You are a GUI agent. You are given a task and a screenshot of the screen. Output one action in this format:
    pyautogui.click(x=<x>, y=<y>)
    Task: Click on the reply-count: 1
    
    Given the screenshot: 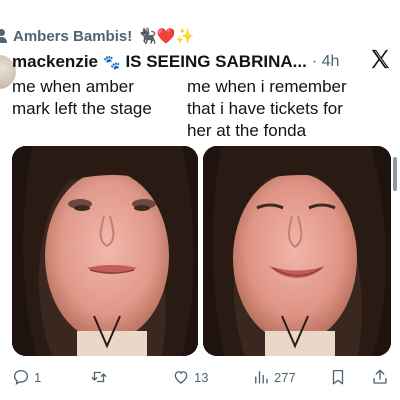 What is the action you would take?
    pyautogui.click(x=38, y=377)
    